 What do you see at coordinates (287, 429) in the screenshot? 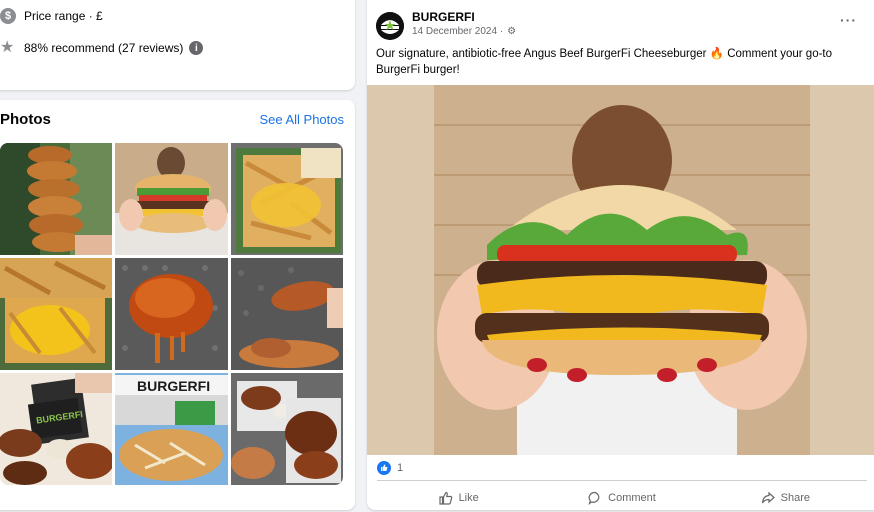
I see `wings-baskets-photo` at bounding box center [287, 429].